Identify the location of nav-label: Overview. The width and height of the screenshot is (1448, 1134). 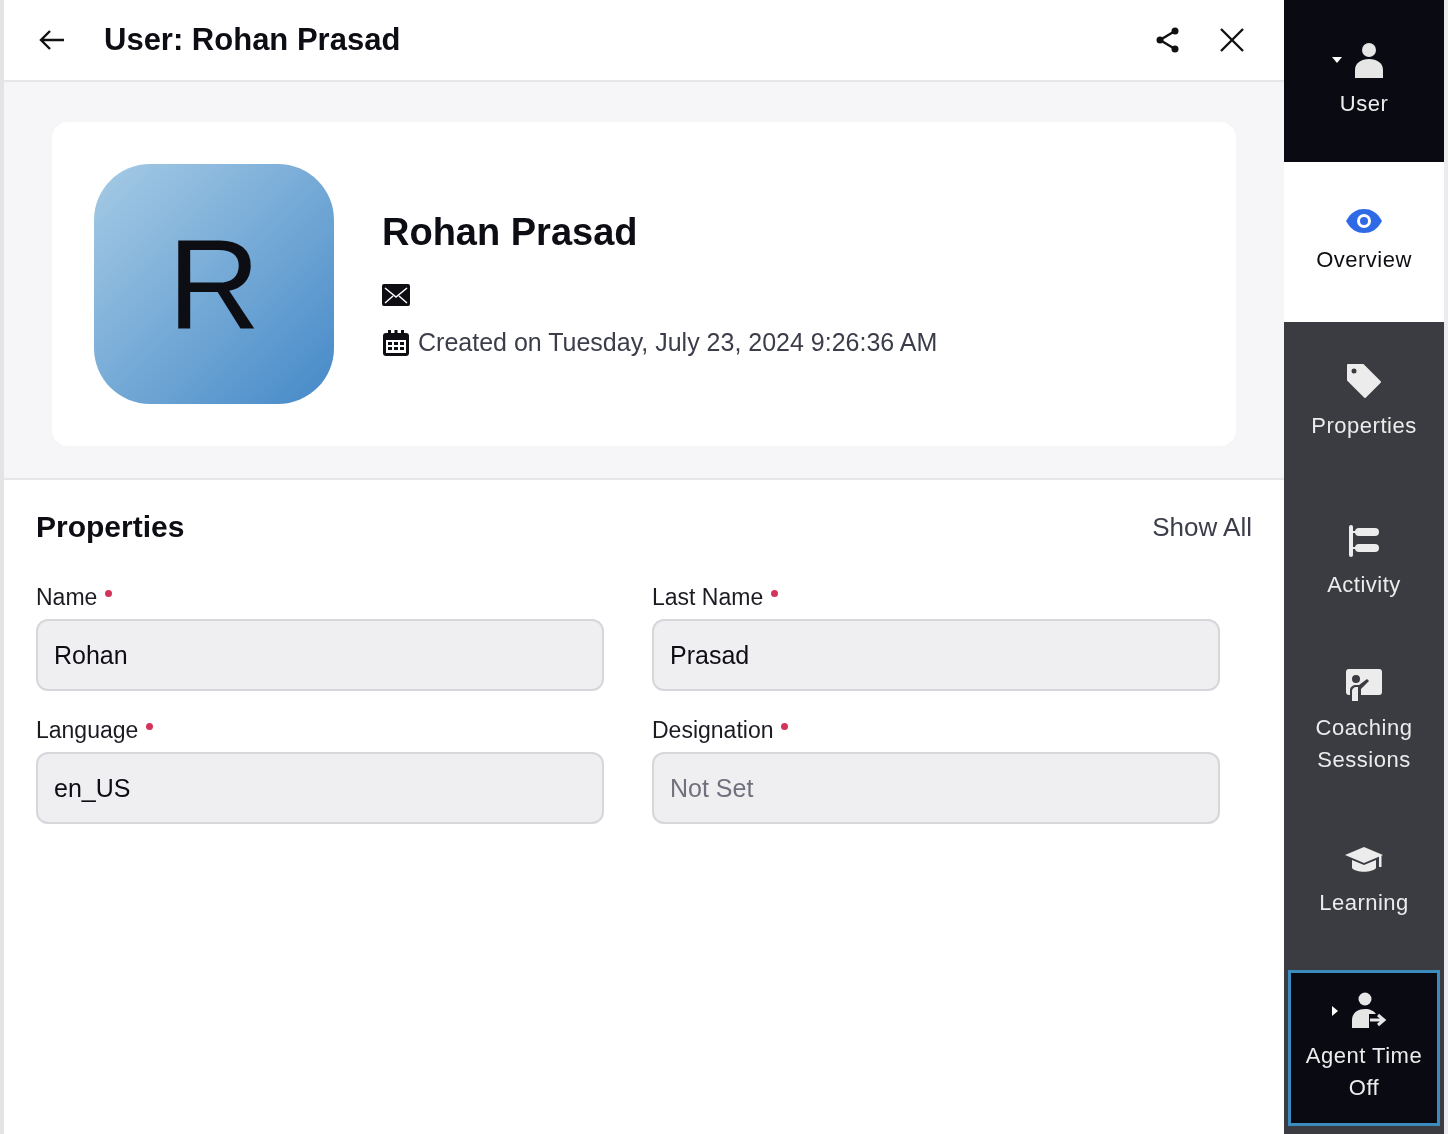
(1364, 260).